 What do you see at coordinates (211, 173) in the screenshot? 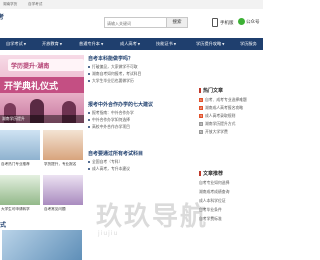
I see `recommended-title: 文章推荐` at bounding box center [211, 173].